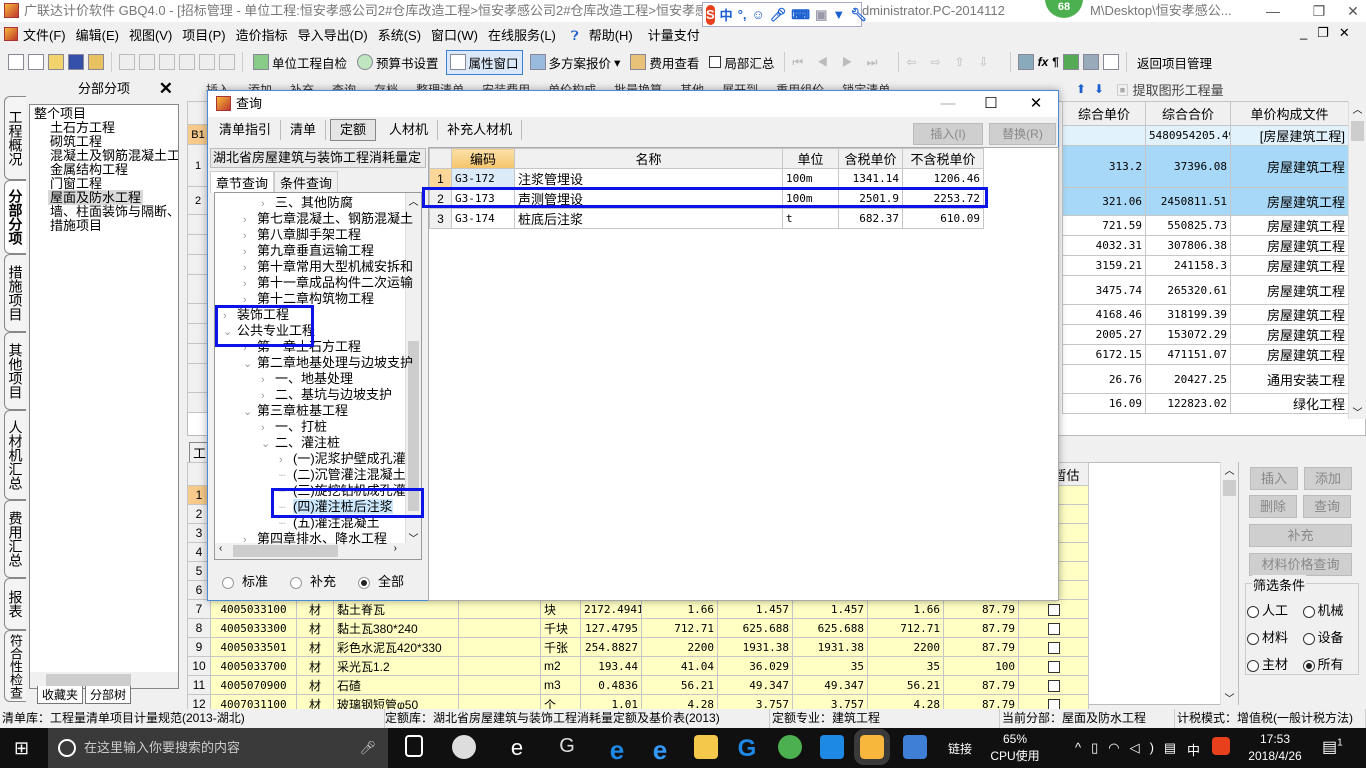 This screenshot has width=1366, height=768. I want to click on quota-row: 2 G3-173 声测管埋设 100m 2501.9 2253.72, so click(706, 198).